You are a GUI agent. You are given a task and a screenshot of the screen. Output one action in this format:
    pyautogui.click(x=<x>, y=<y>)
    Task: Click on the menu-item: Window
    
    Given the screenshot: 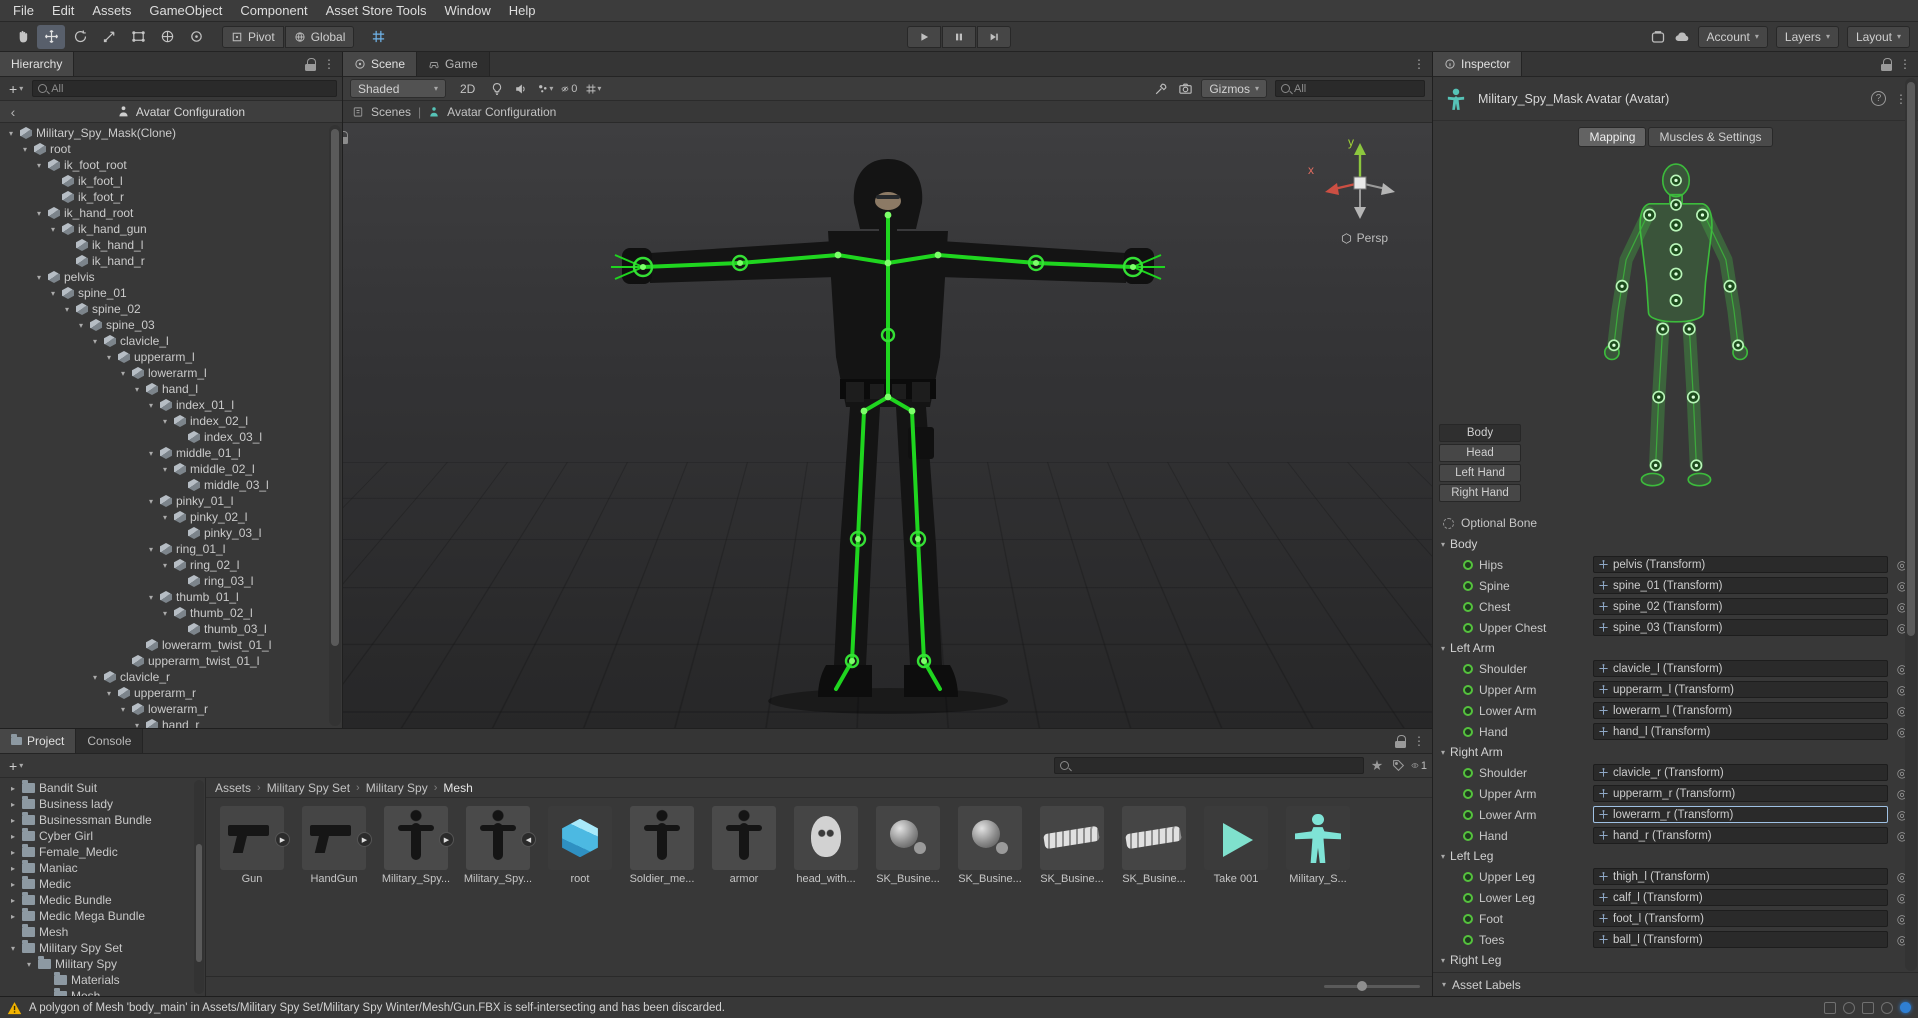 What is the action you would take?
    pyautogui.click(x=468, y=10)
    